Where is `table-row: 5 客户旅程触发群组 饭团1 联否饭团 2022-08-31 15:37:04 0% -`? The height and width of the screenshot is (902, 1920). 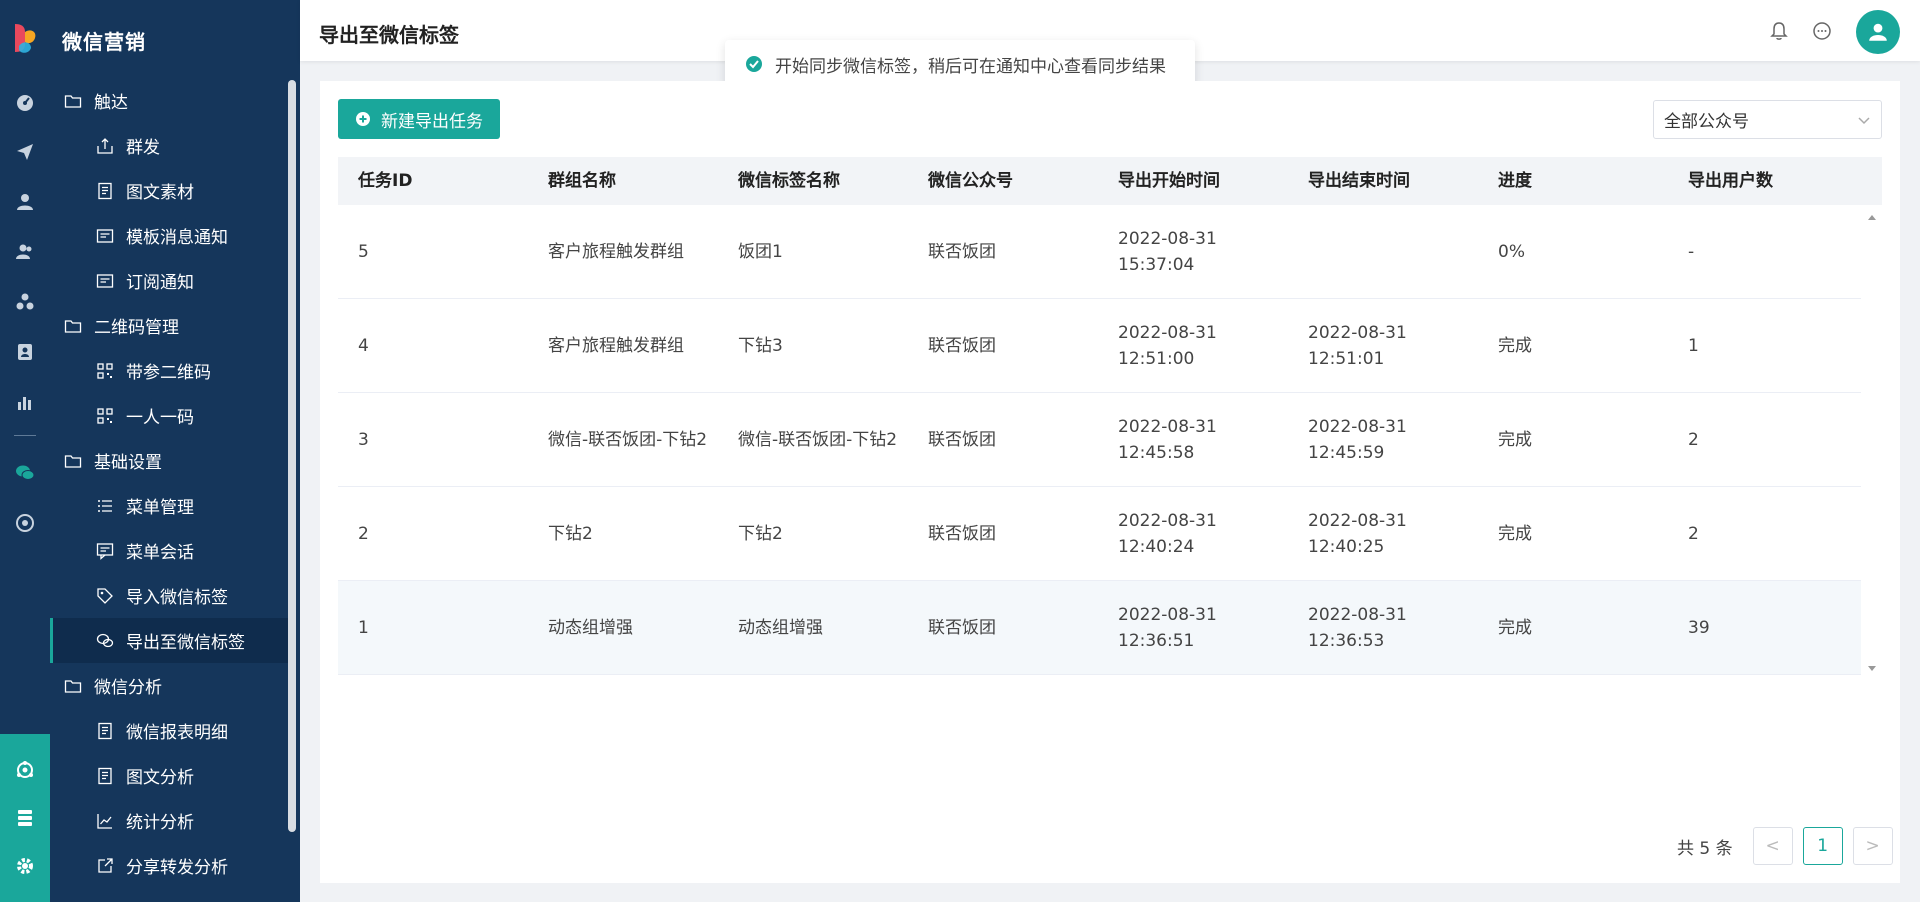 table-row: 5 客户旅程触发群组 饭团1 联否饭团 2022-08-31 15:37:04 0% - is located at coordinates (1099, 252).